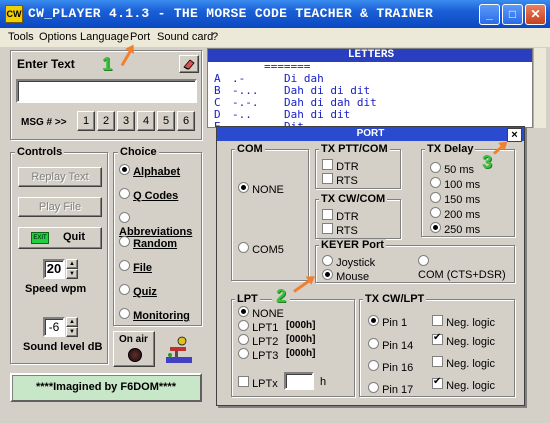 Image resolution: width=550 pixels, height=423 pixels. Describe the element at coordinates (72, 274) in the screenshot. I see `speed-down-icon: ▼` at that location.